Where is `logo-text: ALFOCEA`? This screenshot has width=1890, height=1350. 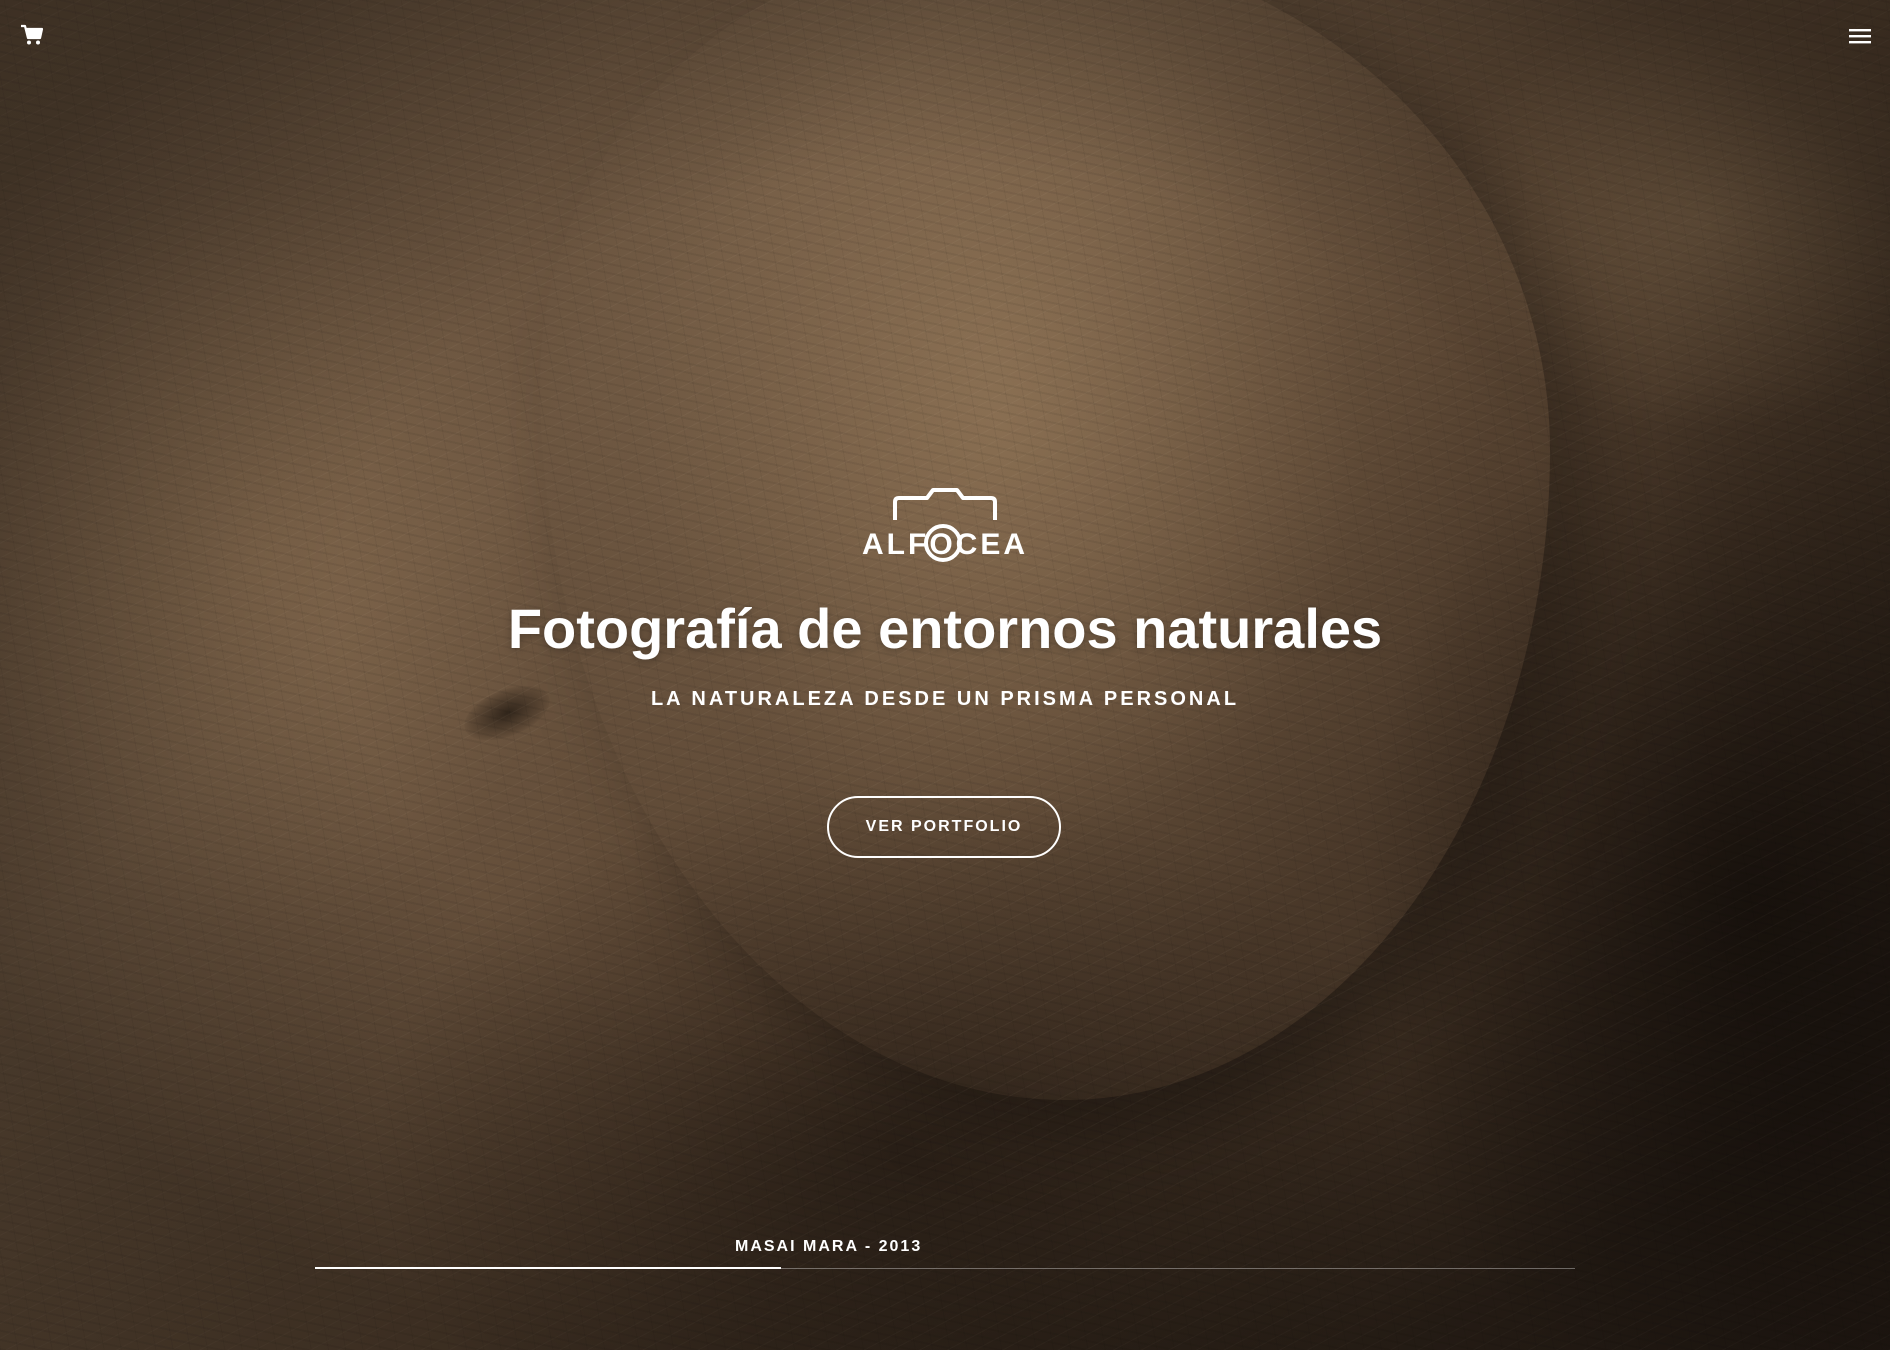 logo-text: ALFOCEA is located at coordinates (945, 544).